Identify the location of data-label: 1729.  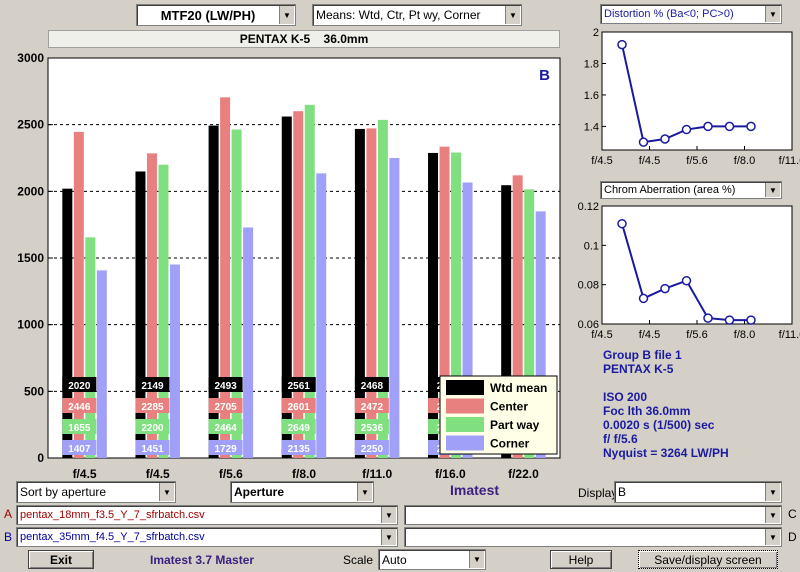
(225, 449).